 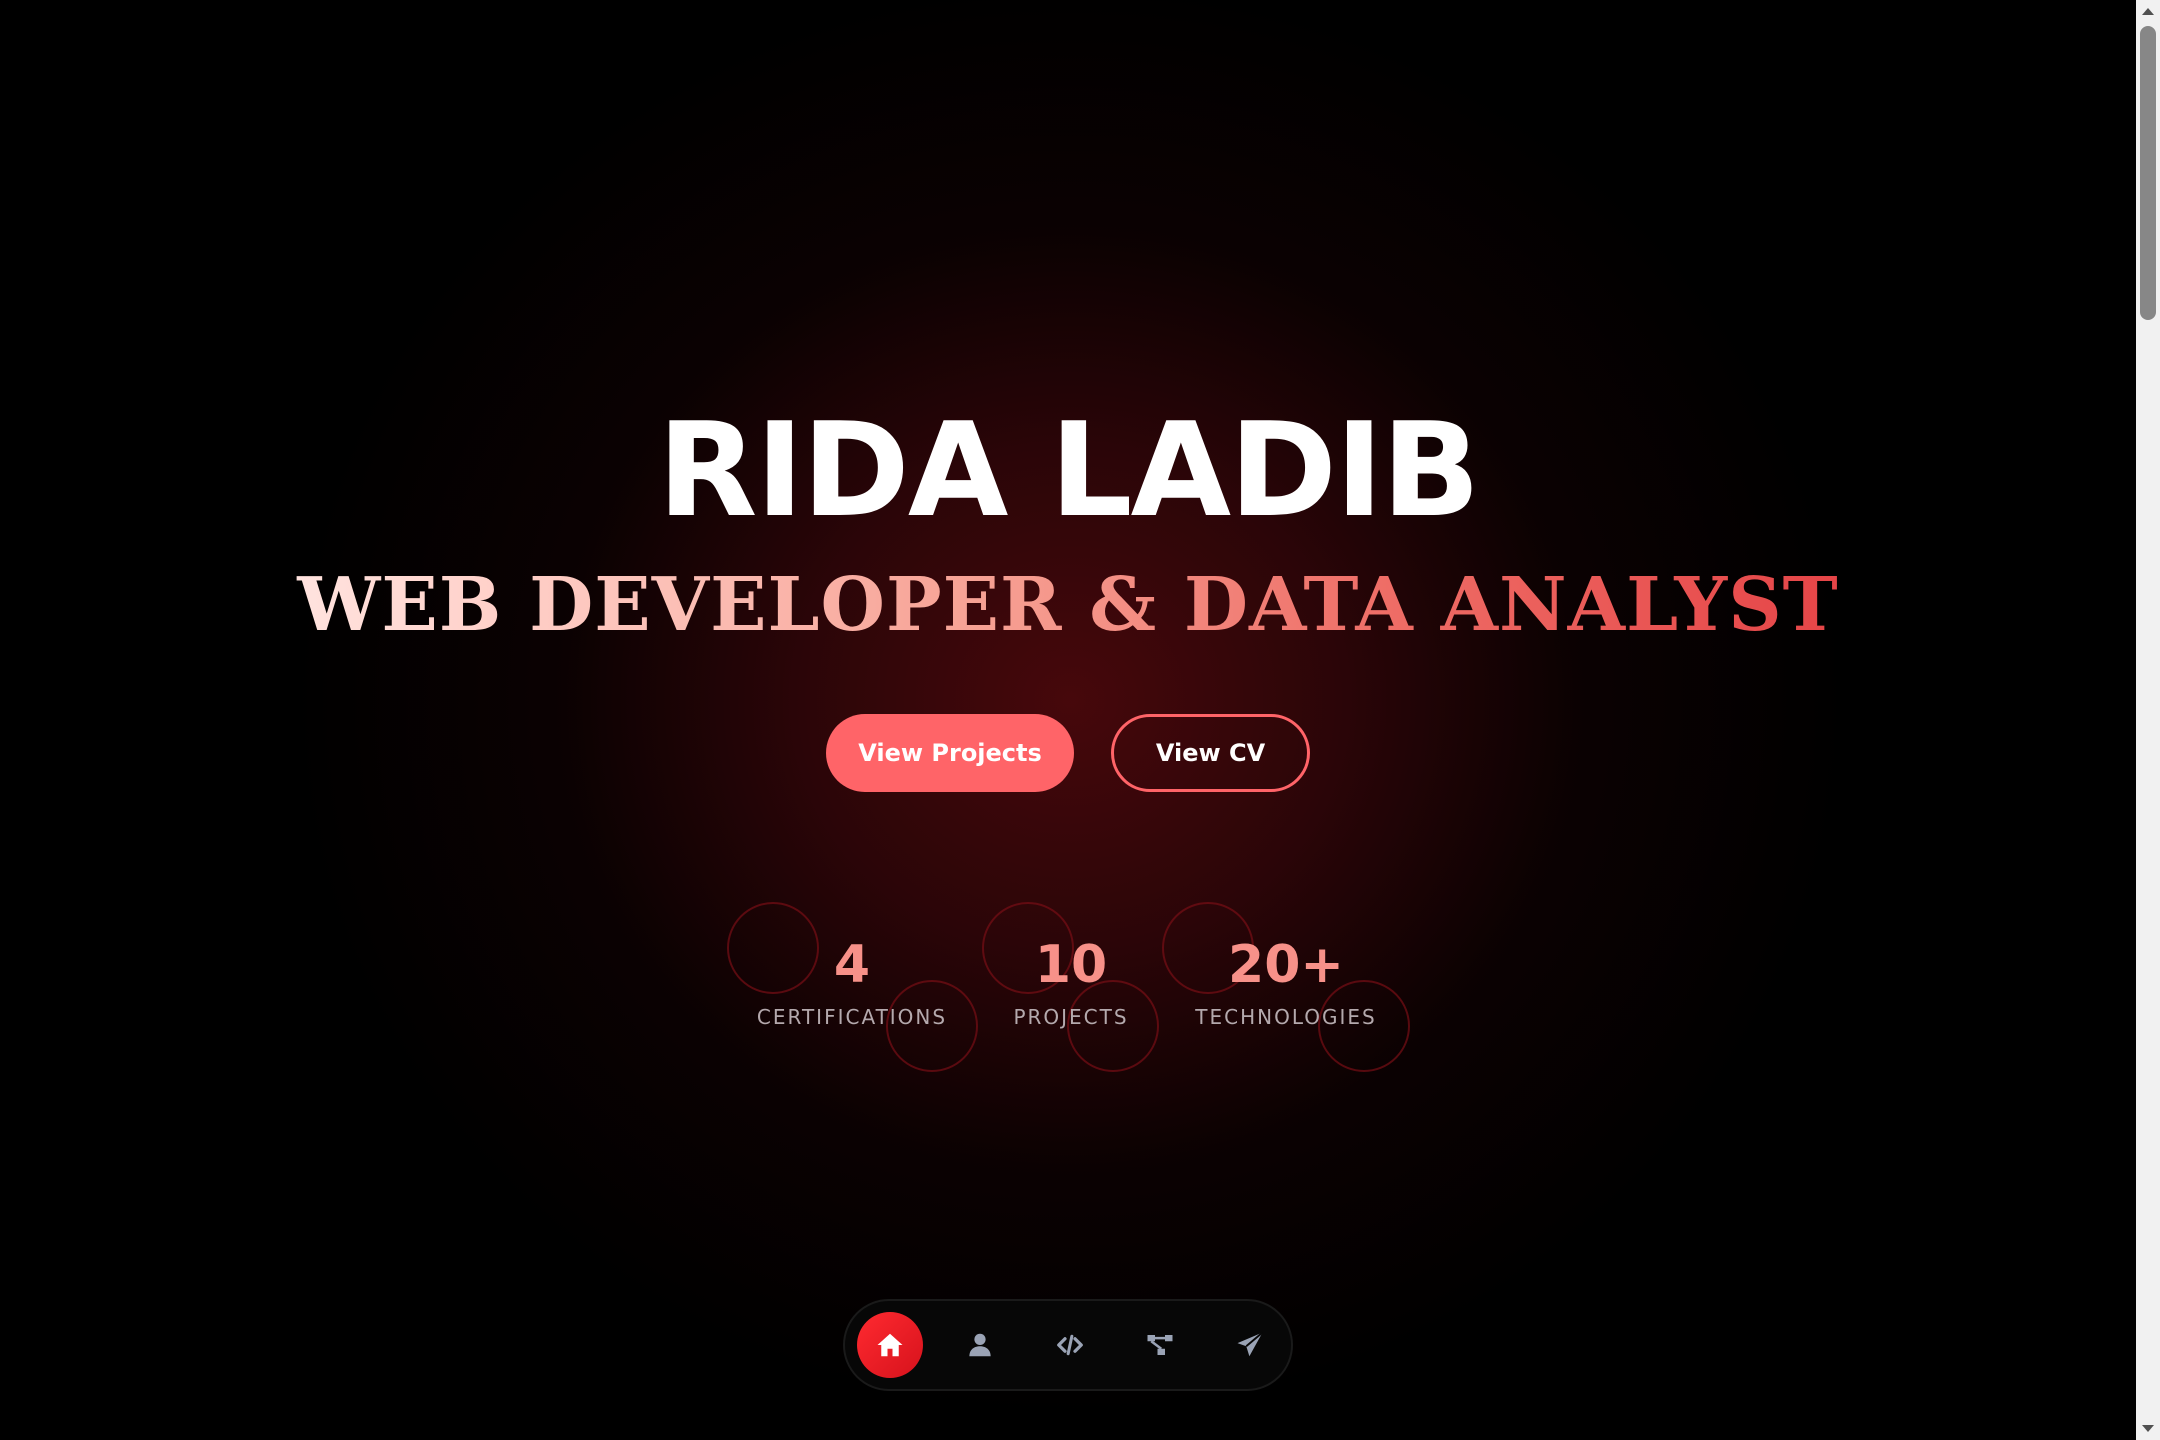 What do you see at coordinates (2148, 11) in the screenshot?
I see `scroll-up-arrow-icon` at bounding box center [2148, 11].